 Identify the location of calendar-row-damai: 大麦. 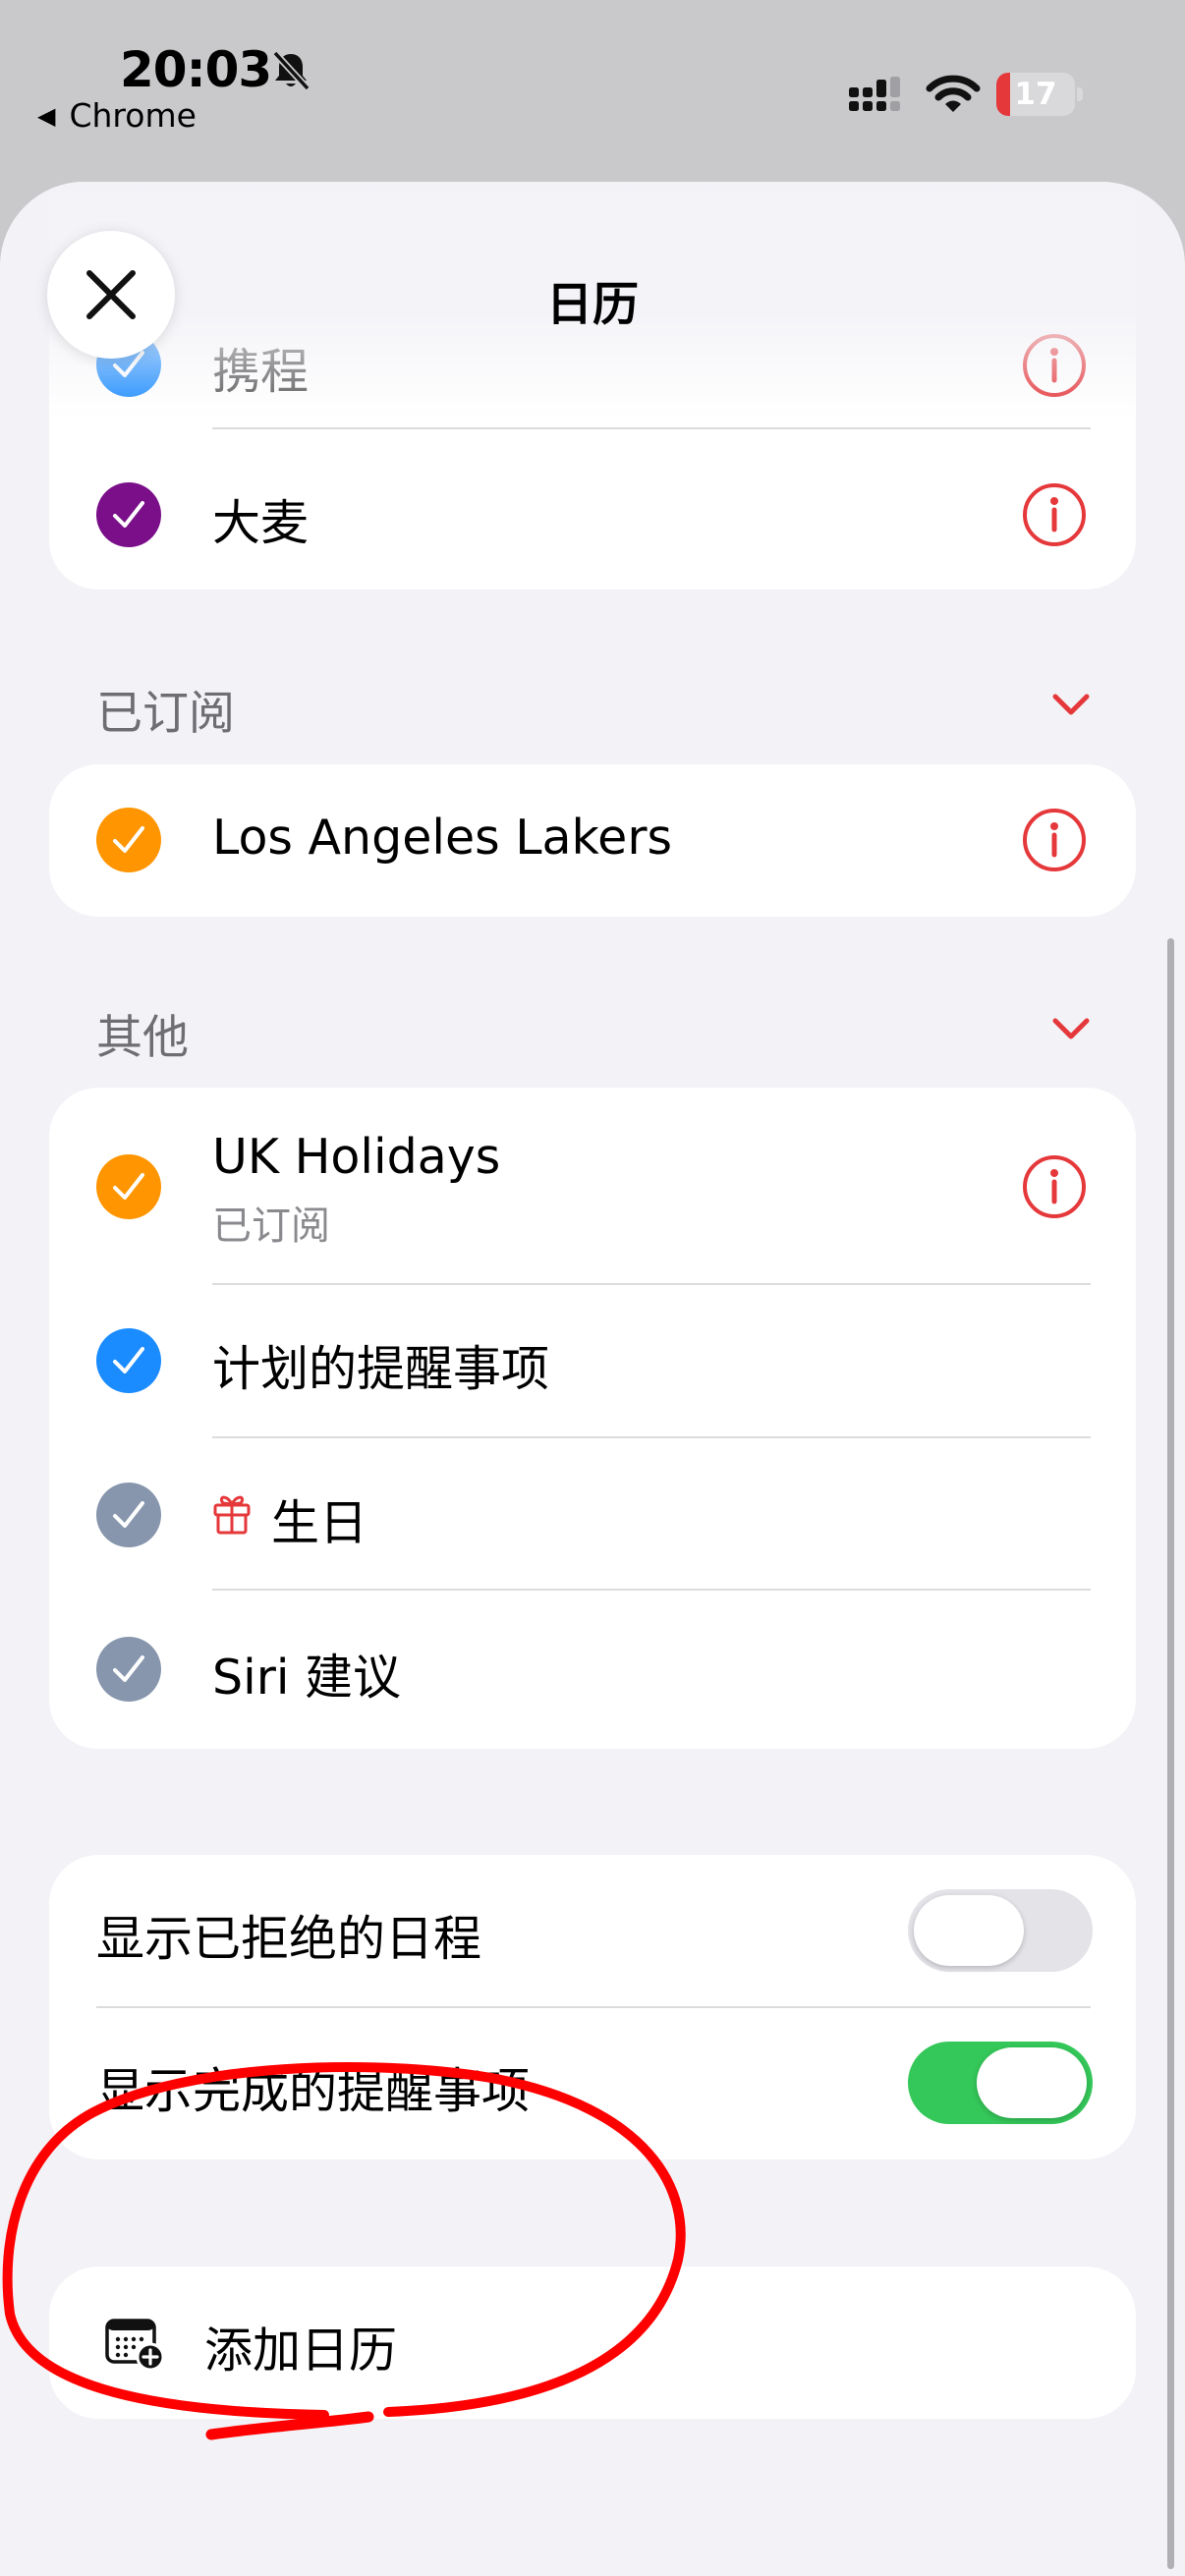
(592, 505).